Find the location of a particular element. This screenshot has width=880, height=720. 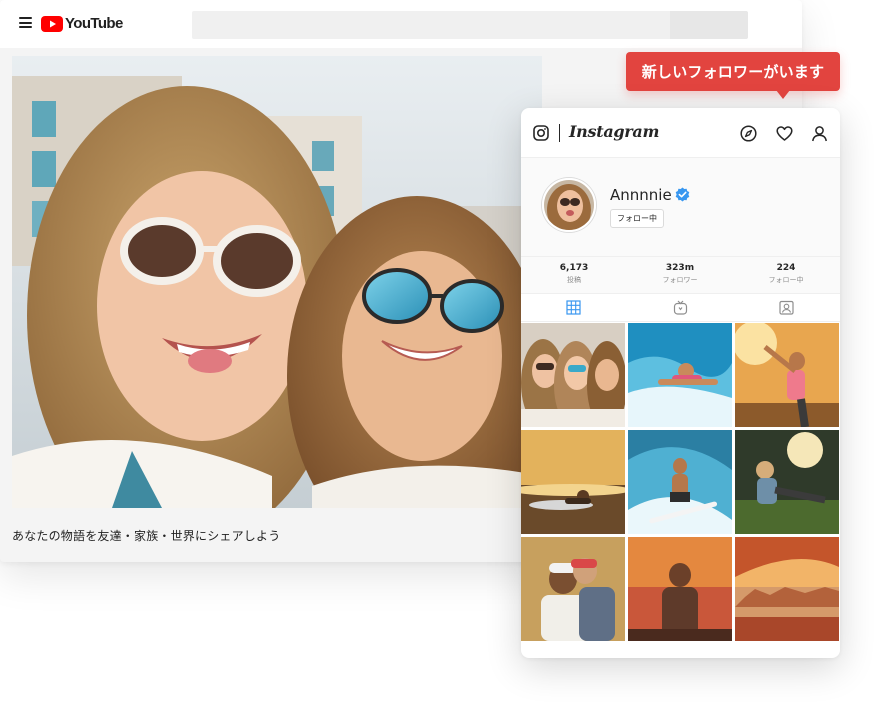

following-button: フォロー中 is located at coordinates (637, 218).